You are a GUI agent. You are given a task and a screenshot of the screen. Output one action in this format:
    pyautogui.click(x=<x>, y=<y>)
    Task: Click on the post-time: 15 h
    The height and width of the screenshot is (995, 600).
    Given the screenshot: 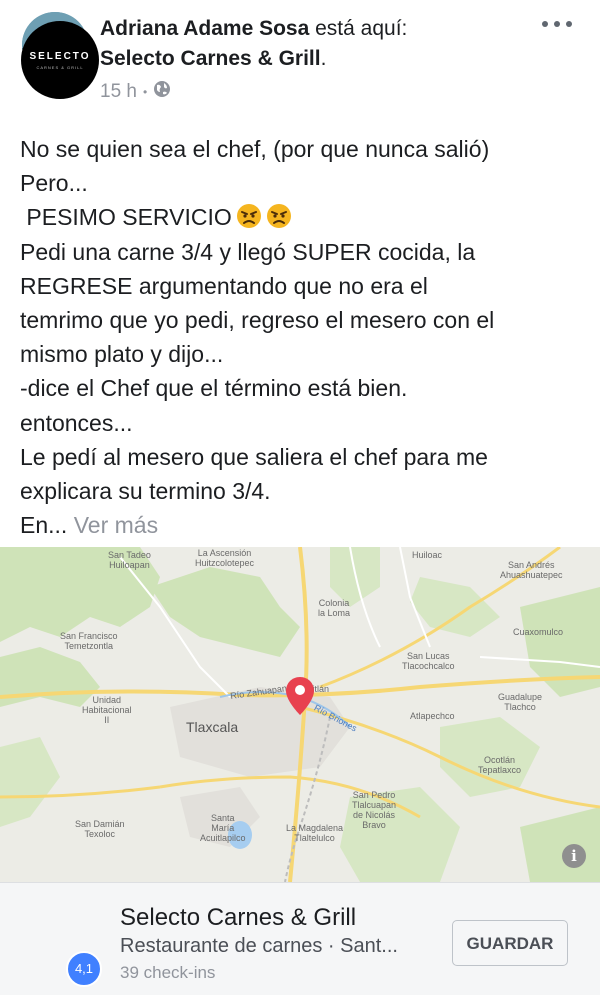 What is the action you would take?
    pyautogui.click(x=118, y=92)
    